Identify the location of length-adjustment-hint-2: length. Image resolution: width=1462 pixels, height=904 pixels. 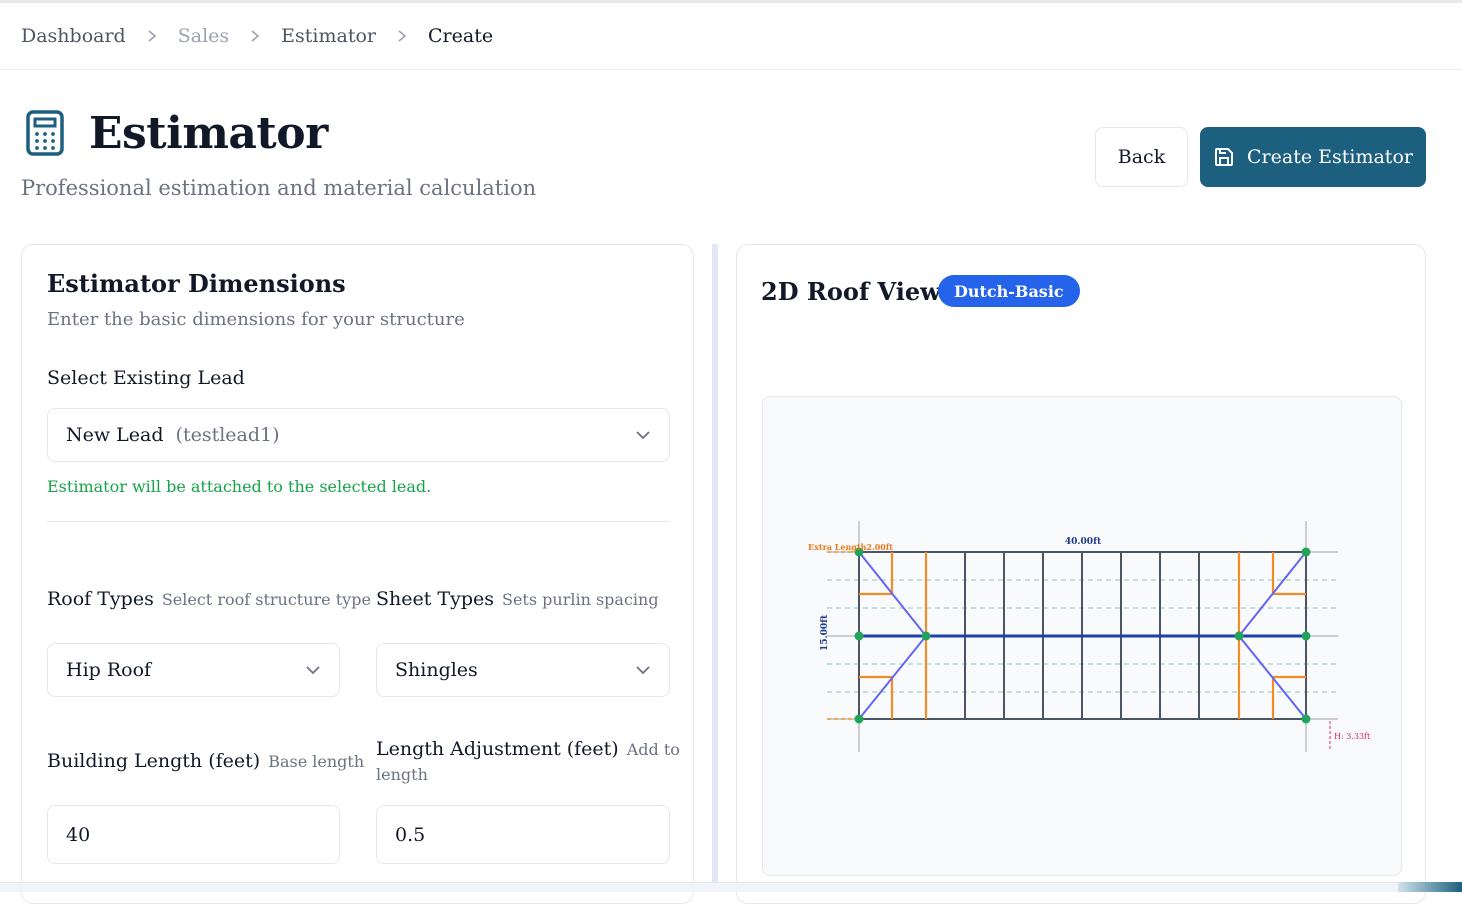
(402, 774).